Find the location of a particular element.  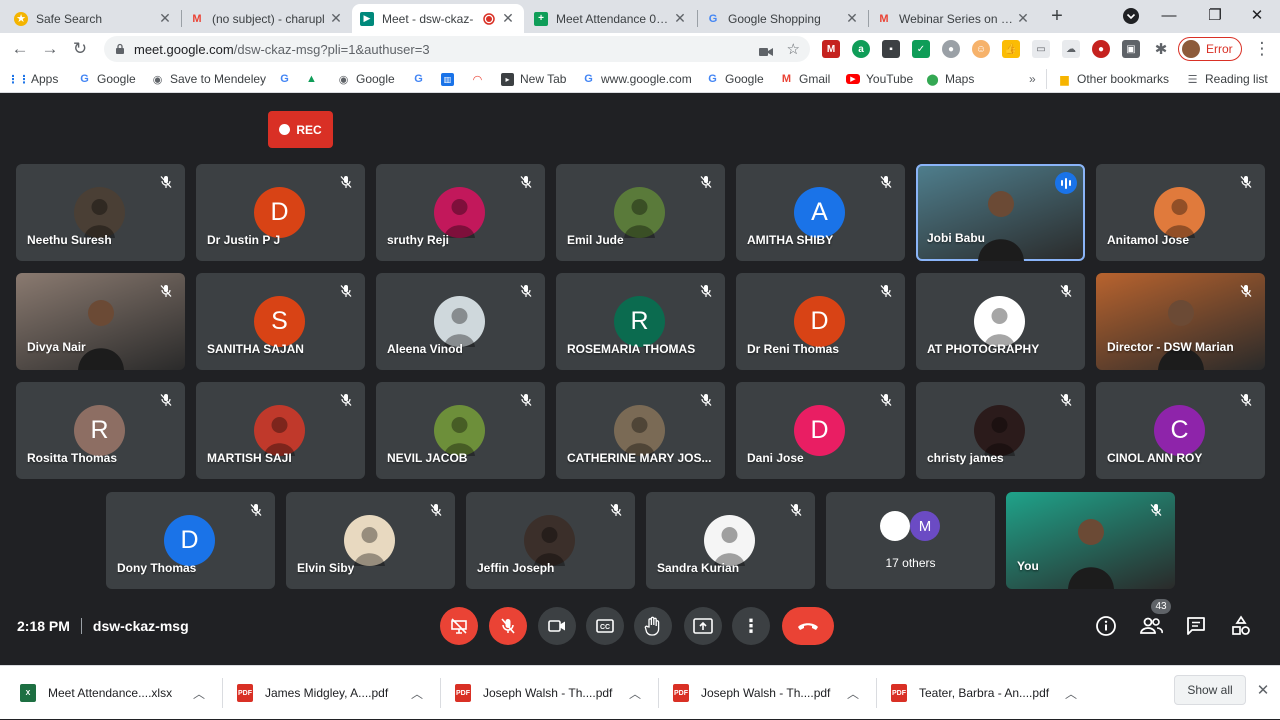

bookmark-maps: ⬤ Maps is located at coordinates (950, 79).